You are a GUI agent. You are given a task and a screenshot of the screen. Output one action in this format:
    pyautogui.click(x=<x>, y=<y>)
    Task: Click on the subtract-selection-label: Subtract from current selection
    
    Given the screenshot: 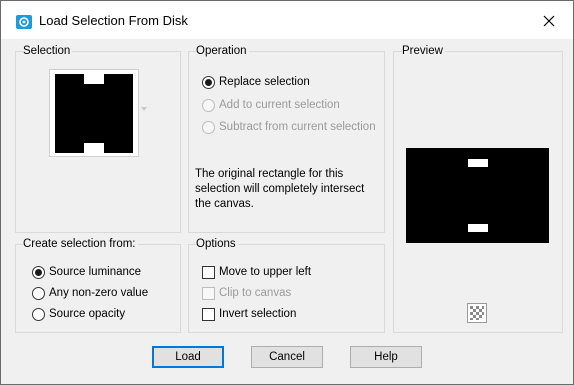 What is the action you would take?
    pyautogui.click(x=297, y=127)
    